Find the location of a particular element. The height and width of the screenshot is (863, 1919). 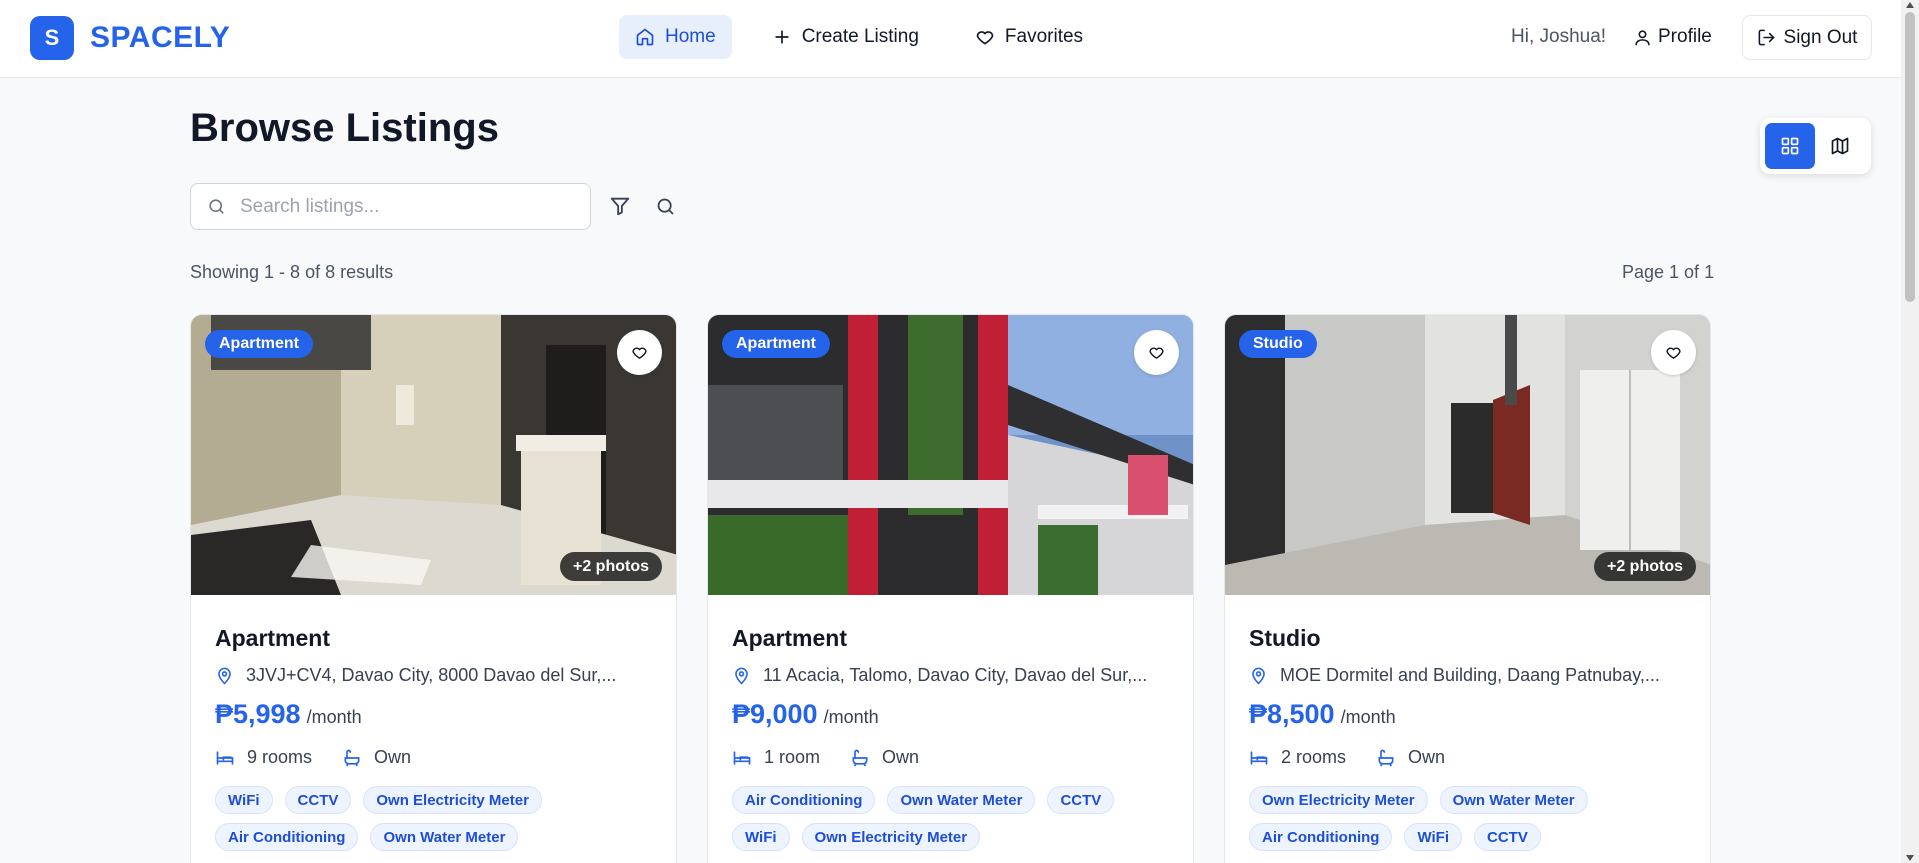

rooms-count: 9 rooms is located at coordinates (280, 757).